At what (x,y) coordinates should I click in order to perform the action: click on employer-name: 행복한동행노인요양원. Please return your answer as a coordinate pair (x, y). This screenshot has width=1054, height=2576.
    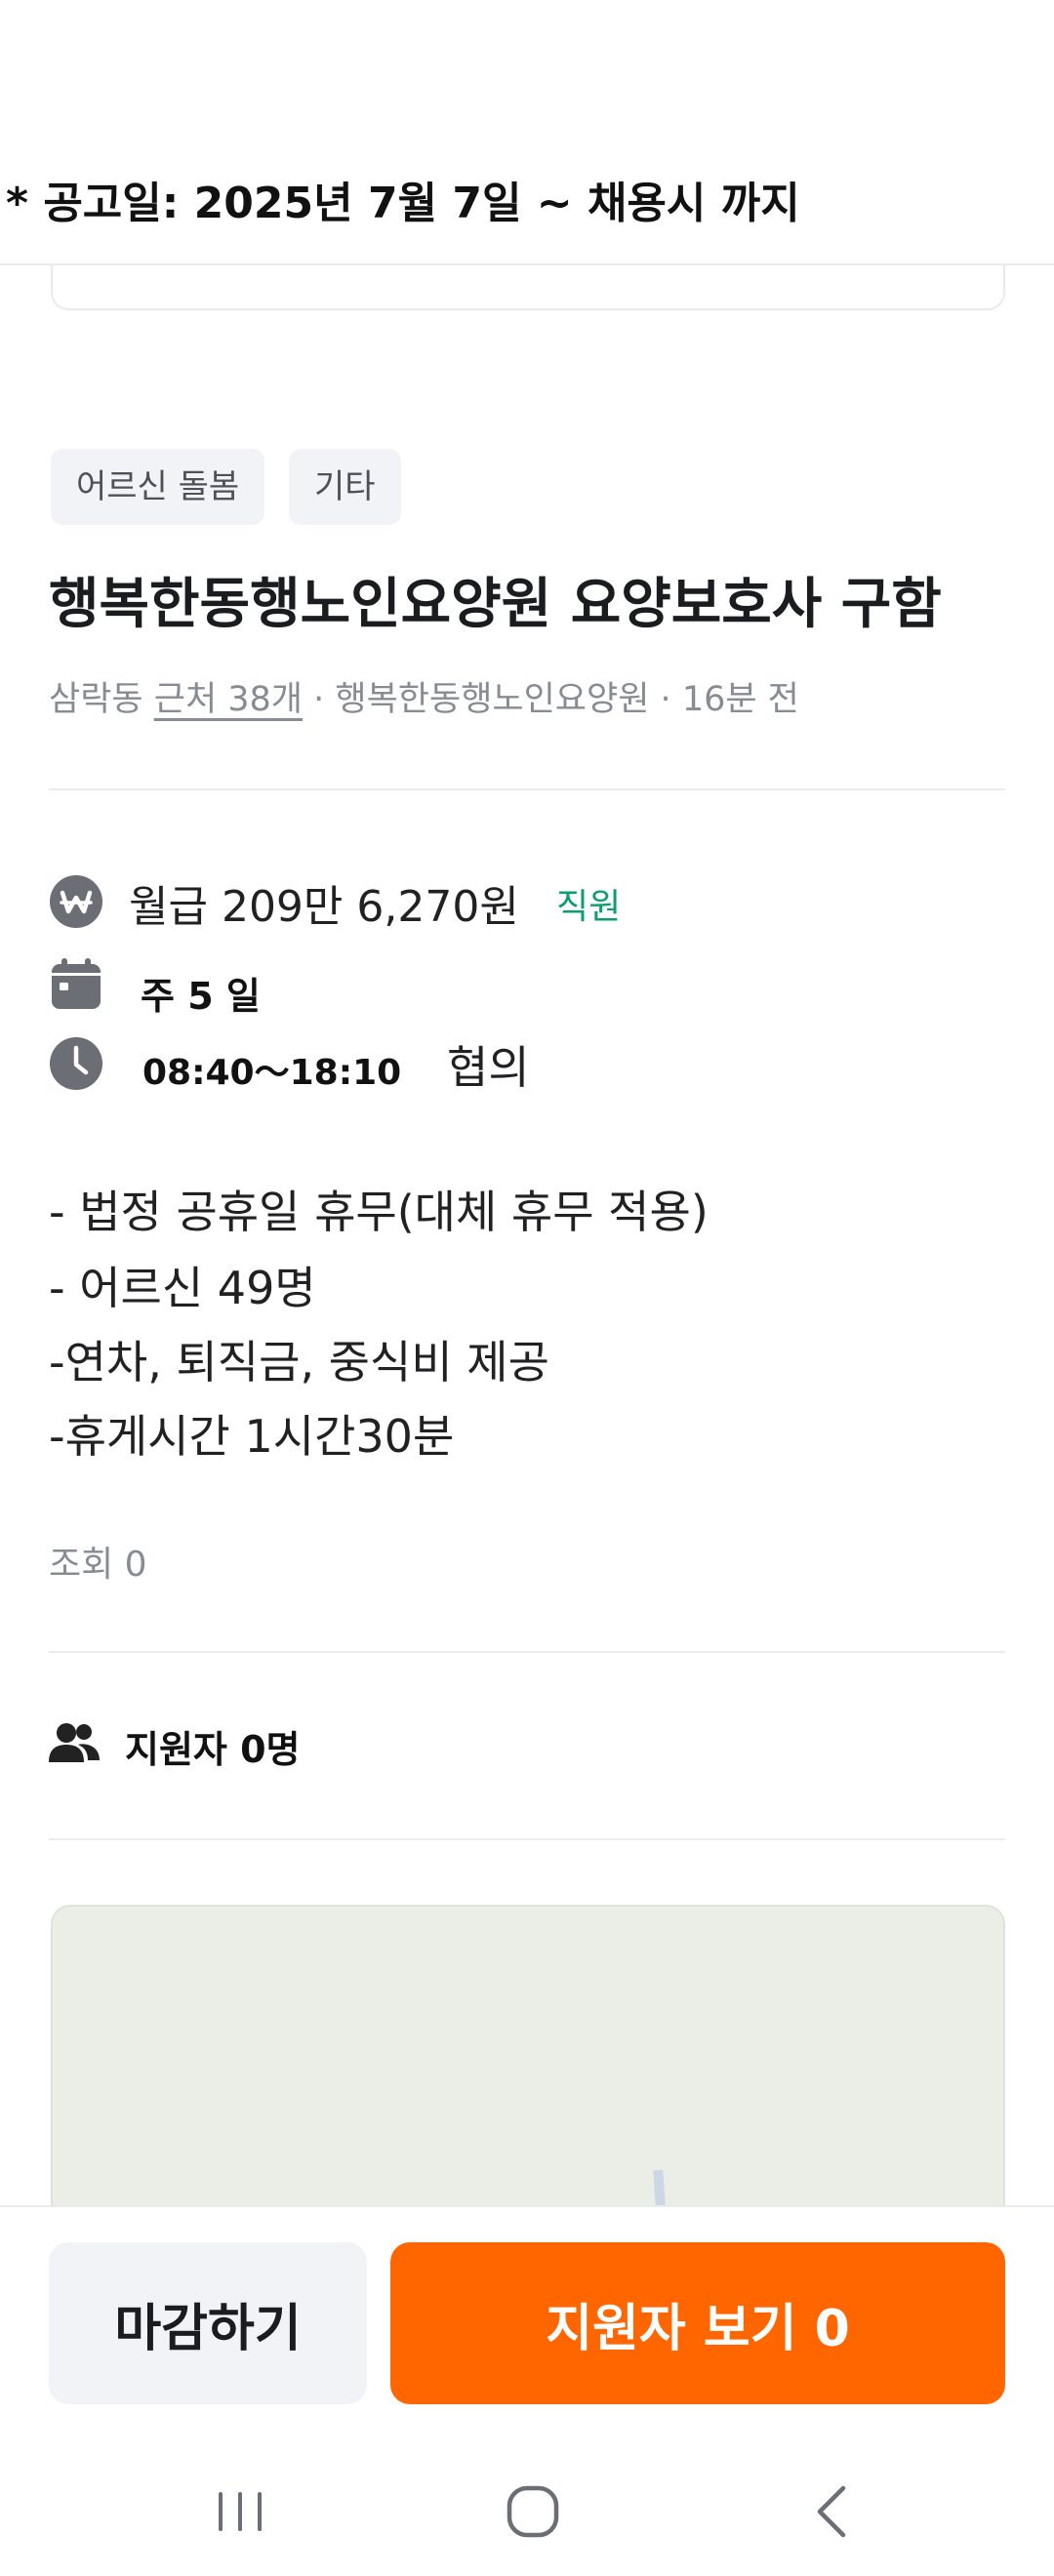
    Looking at the image, I should click on (492, 699).